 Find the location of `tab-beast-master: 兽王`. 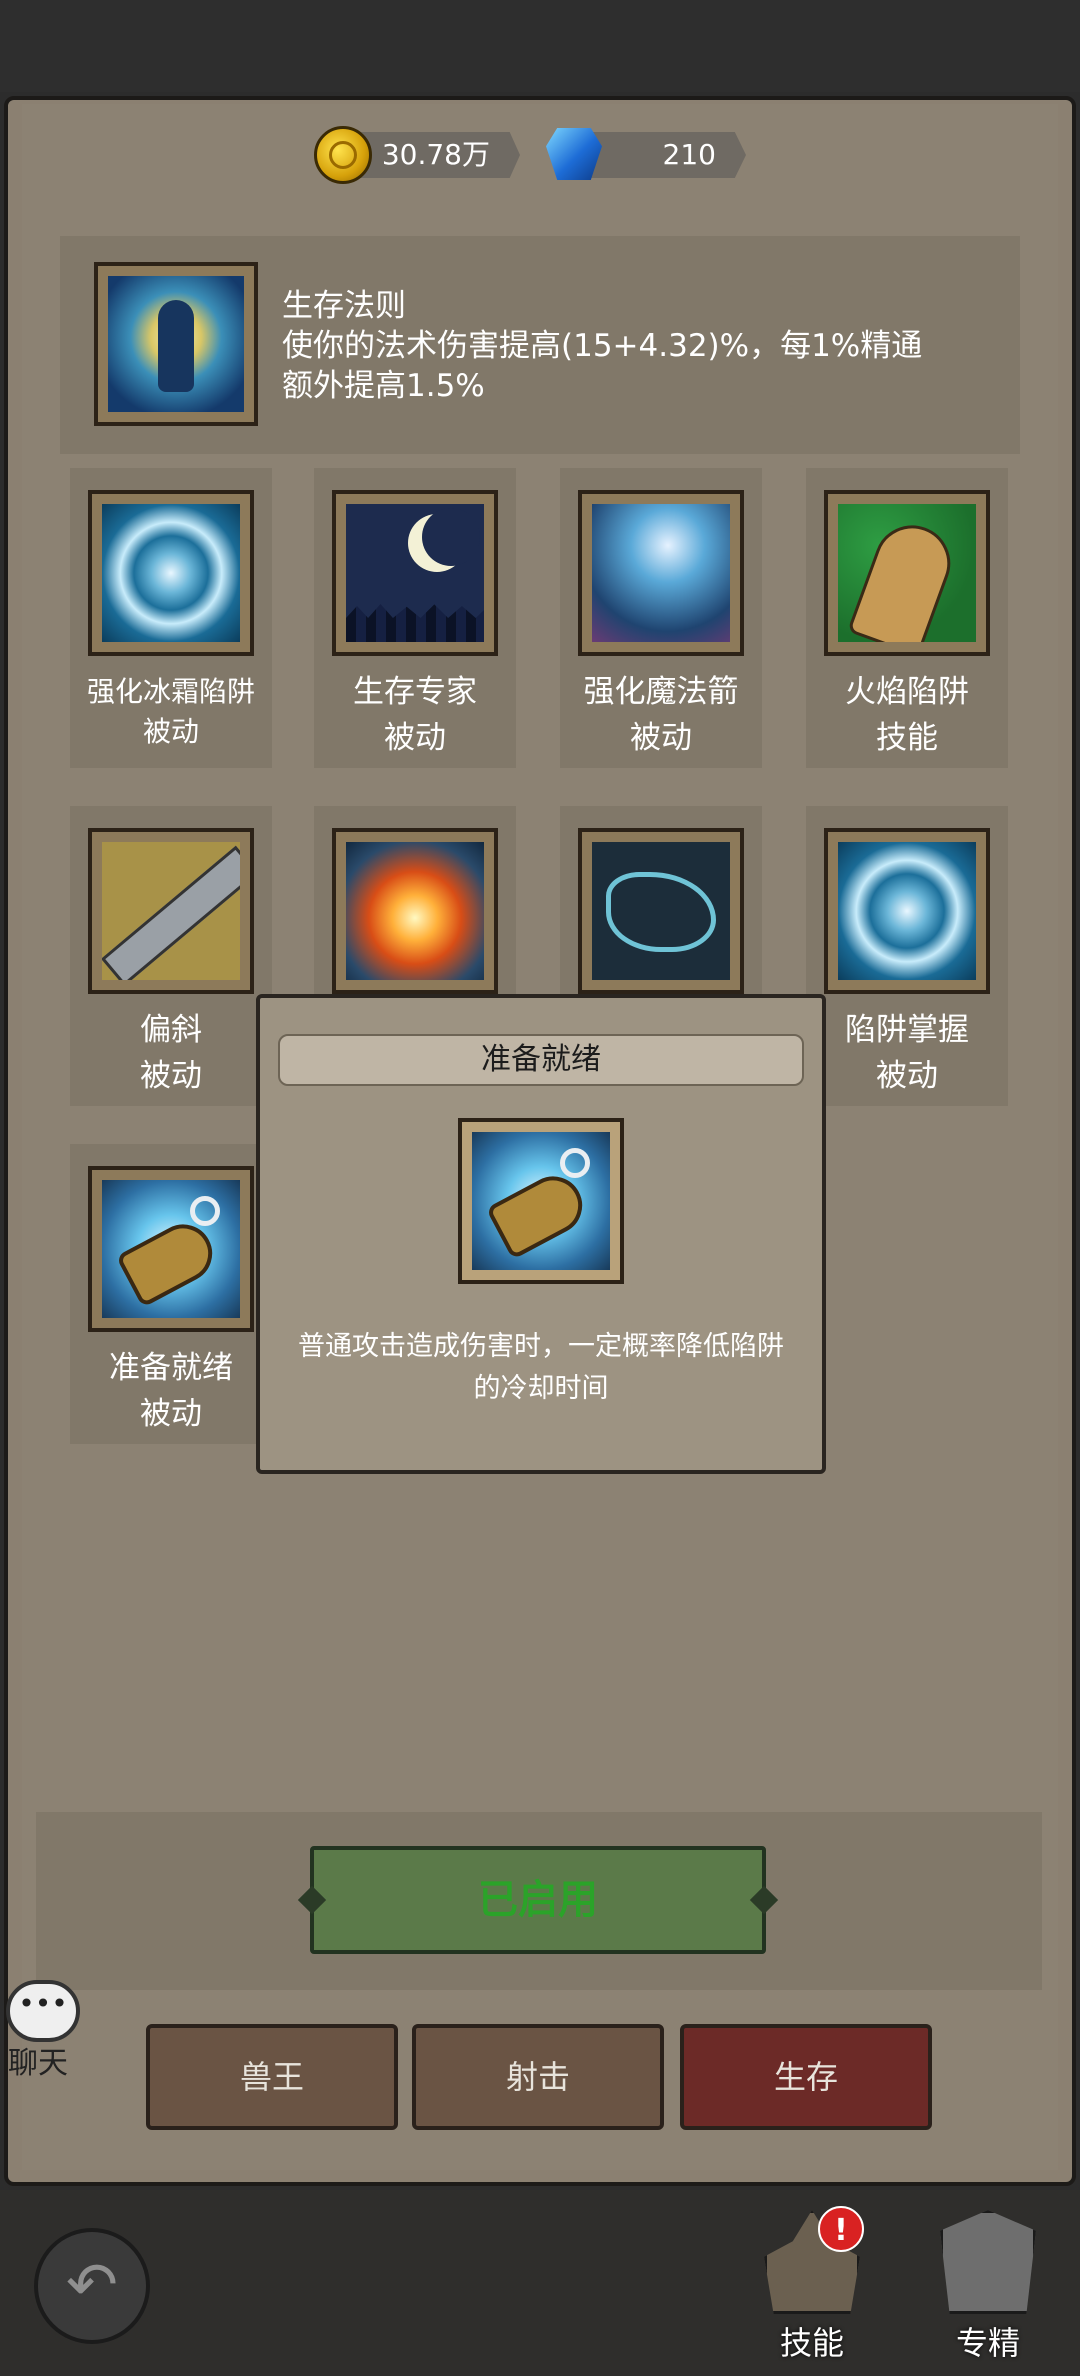

tab-beast-master: 兽王 is located at coordinates (272, 2077).